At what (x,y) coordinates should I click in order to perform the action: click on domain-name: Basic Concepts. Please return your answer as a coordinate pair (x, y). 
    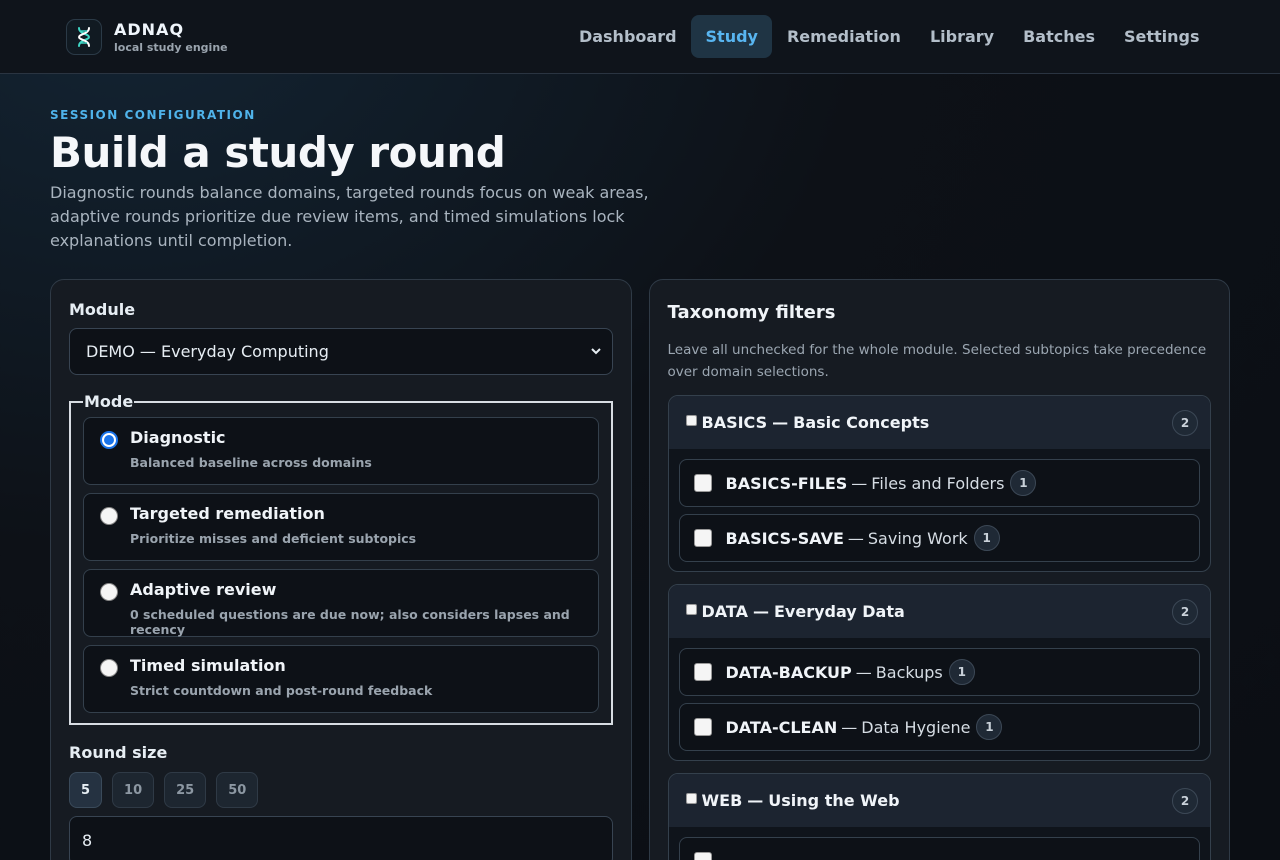
    Looking at the image, I should click on (861, 422).